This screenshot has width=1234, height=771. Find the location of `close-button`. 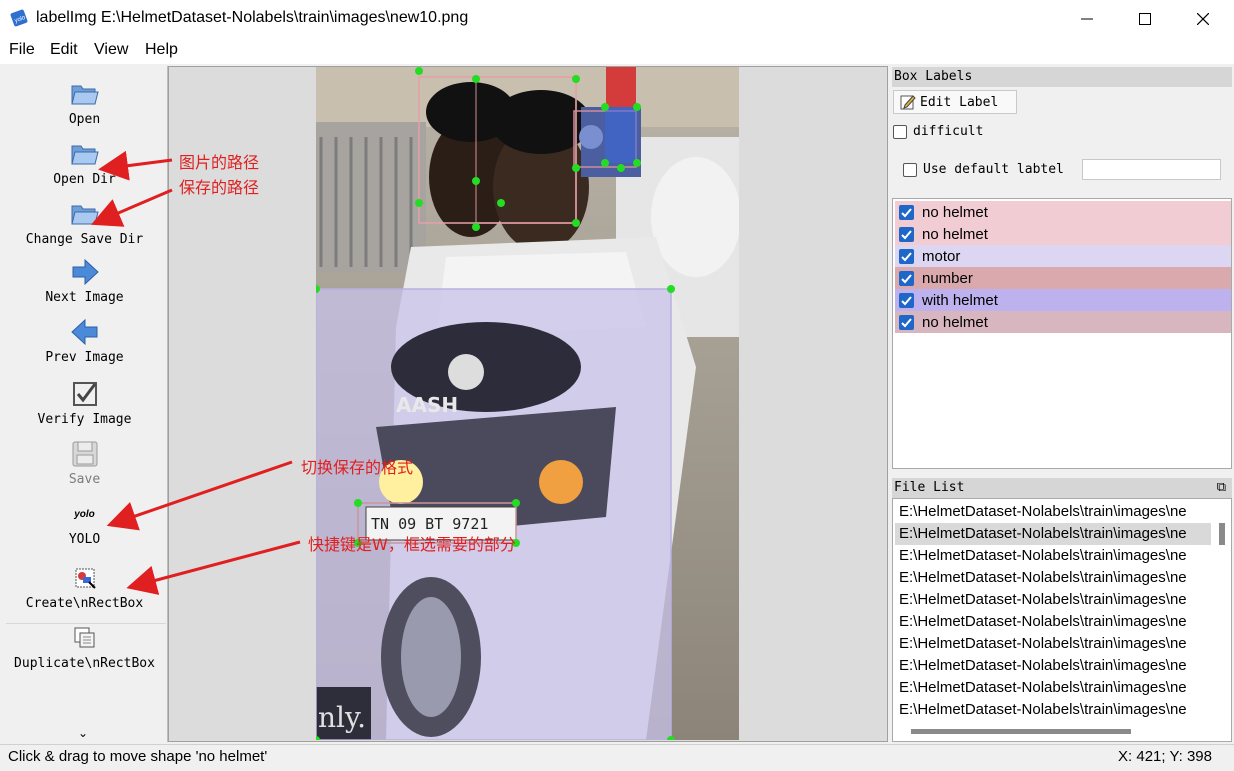

close-button is located at coordinates (1203, 19).